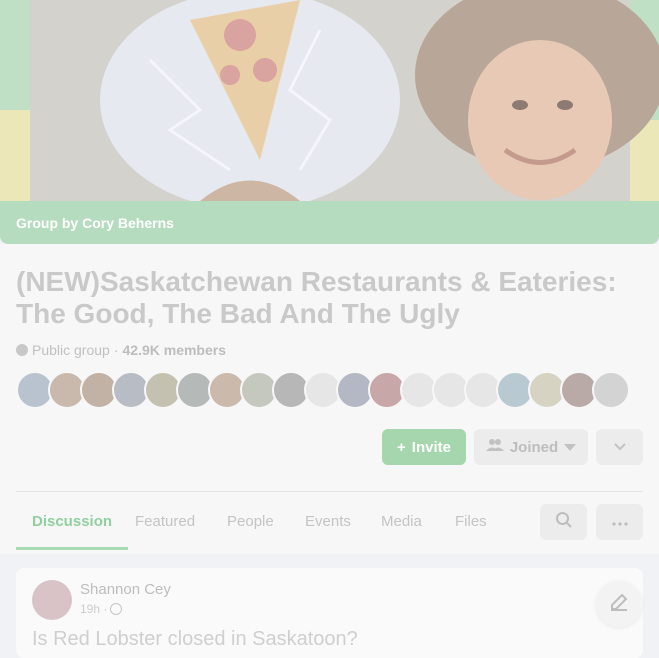 The image size is (659, 658). Describe the element at coordinates (195, 639) in the screenshot. I see `post-text: Is Red Lobster closed in Saskatoon?` at that location.